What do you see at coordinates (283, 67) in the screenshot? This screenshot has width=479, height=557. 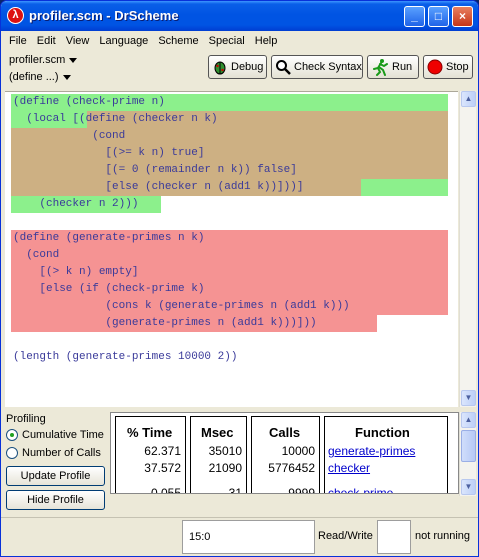 I see `magnifier-icon` at bounding box center [283, 67].